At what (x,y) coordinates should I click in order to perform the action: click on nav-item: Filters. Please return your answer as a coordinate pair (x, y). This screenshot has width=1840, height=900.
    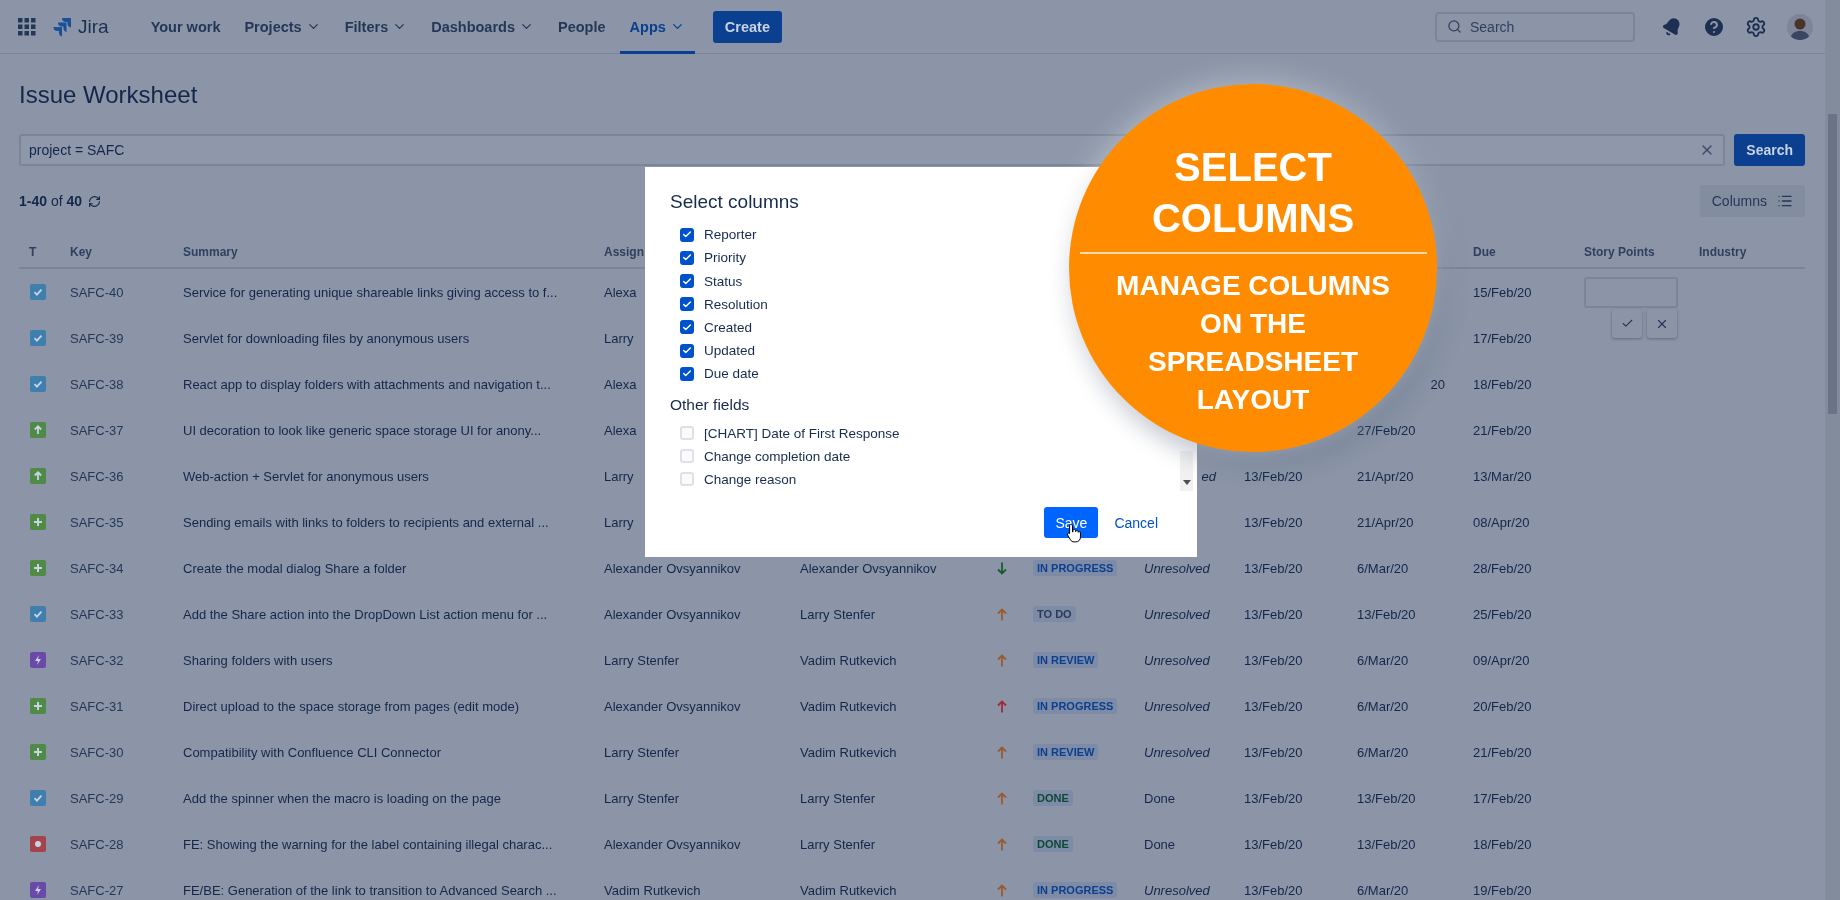
    Looking at the image, I should click on (376, 27).